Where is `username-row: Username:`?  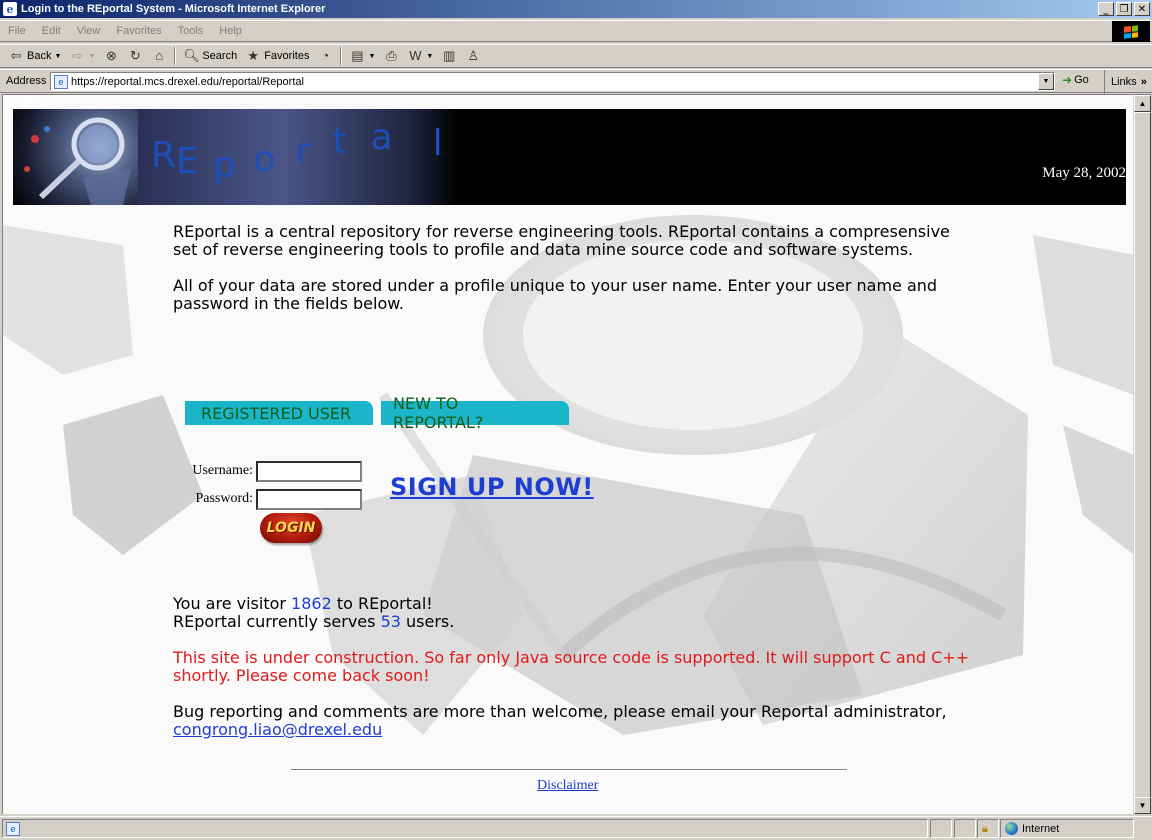
username-row: Username: is located at coordinates (274, 471).